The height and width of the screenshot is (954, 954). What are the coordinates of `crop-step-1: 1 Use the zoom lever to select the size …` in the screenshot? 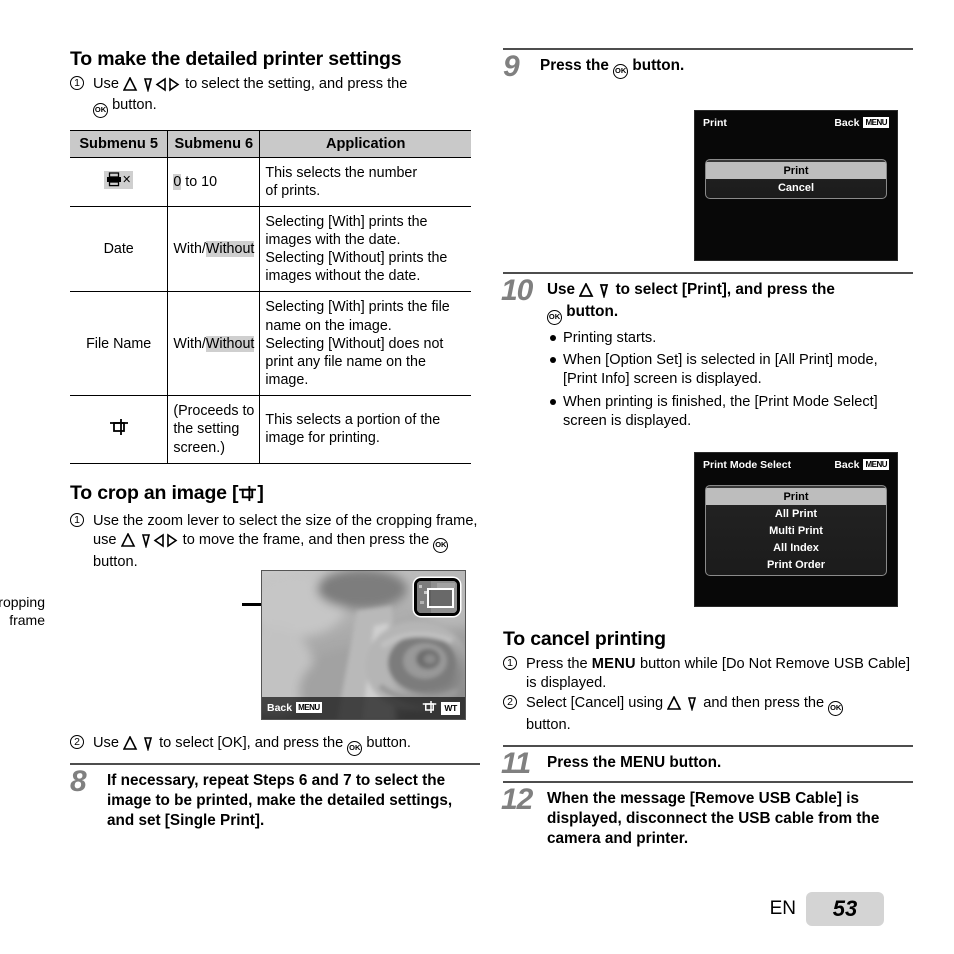 It's located at (275, 542).